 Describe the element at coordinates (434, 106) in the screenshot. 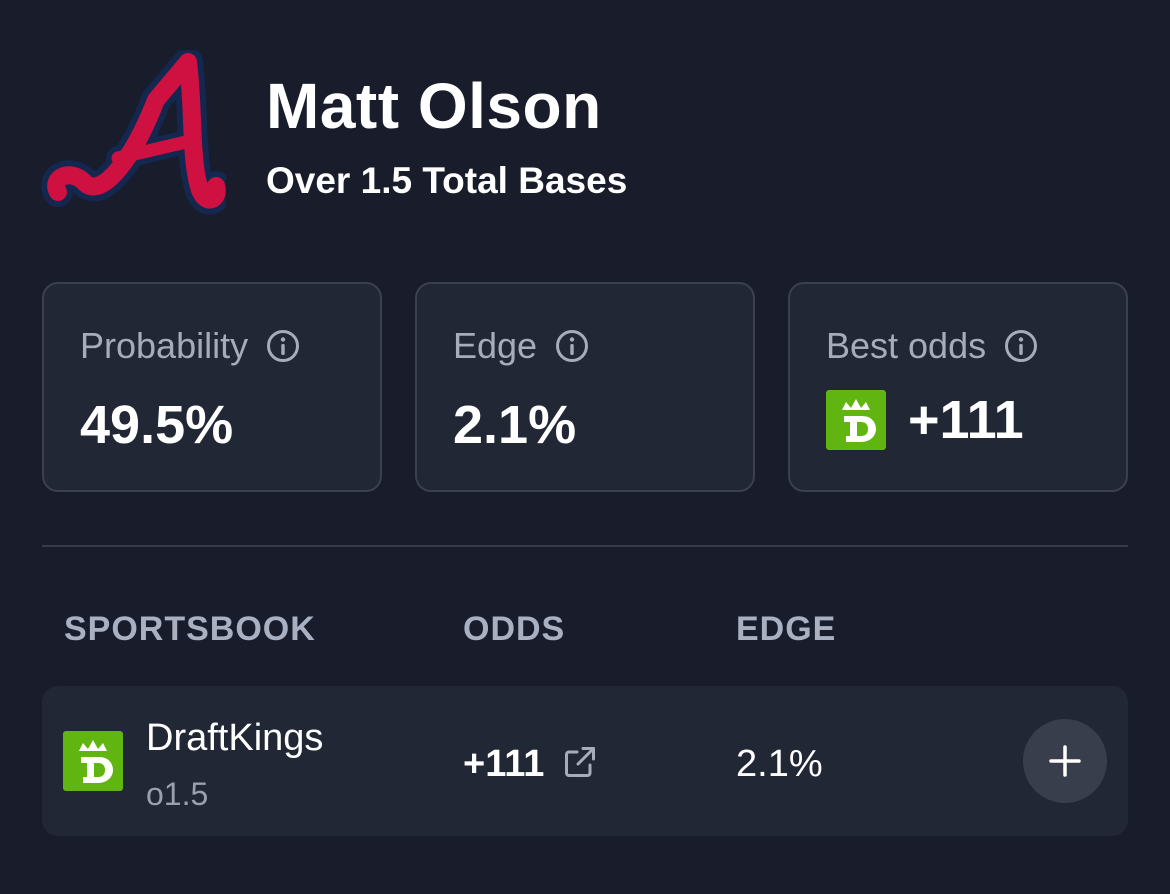

I see `player-name: Matt Olson` at that location.